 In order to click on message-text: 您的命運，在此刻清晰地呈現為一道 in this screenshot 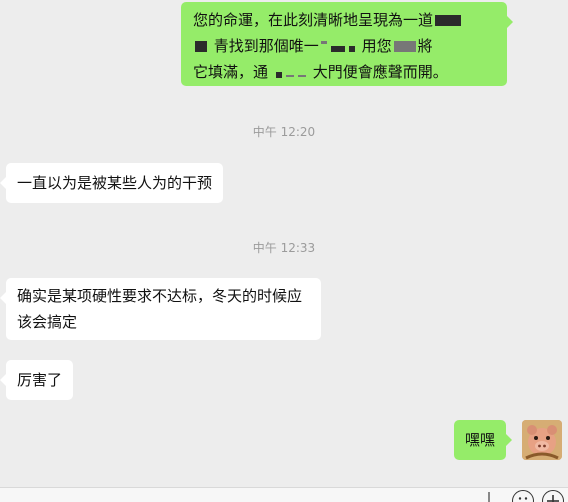, I will do `click(313, 20)`.